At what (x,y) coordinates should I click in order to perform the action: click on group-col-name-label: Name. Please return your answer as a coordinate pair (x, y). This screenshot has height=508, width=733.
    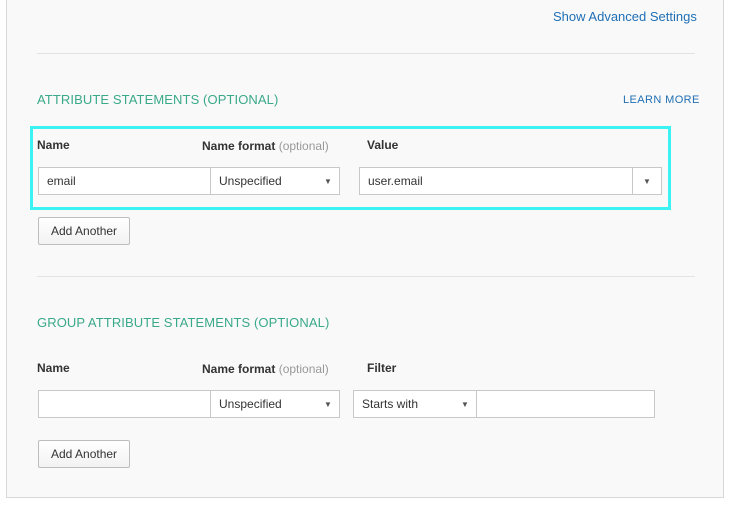
    Looking at the image, I should click on (53, 368).